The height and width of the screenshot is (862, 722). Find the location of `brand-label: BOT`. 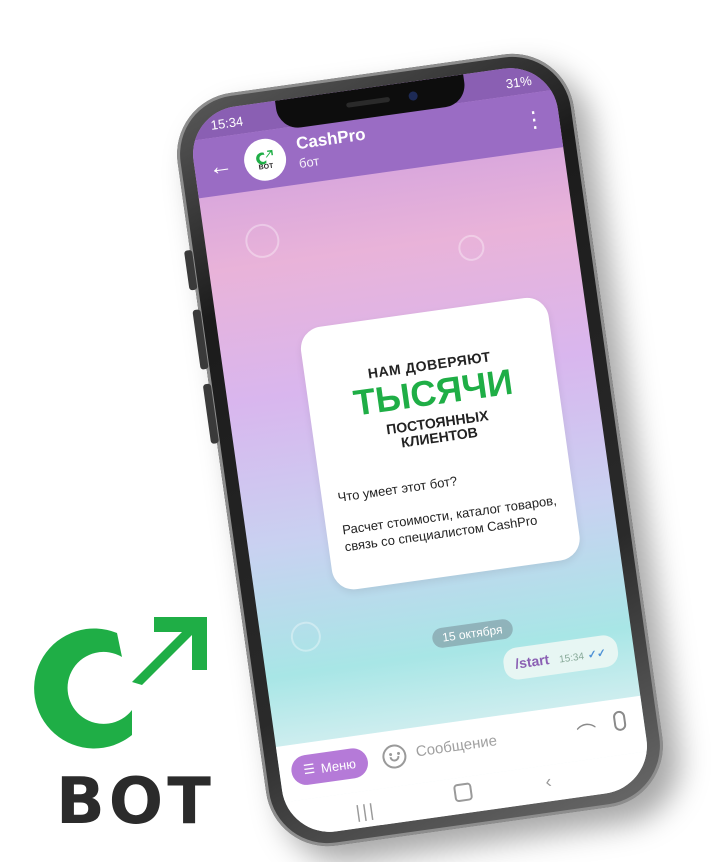

brand-label: BOT is located at coordinates (135, 802).